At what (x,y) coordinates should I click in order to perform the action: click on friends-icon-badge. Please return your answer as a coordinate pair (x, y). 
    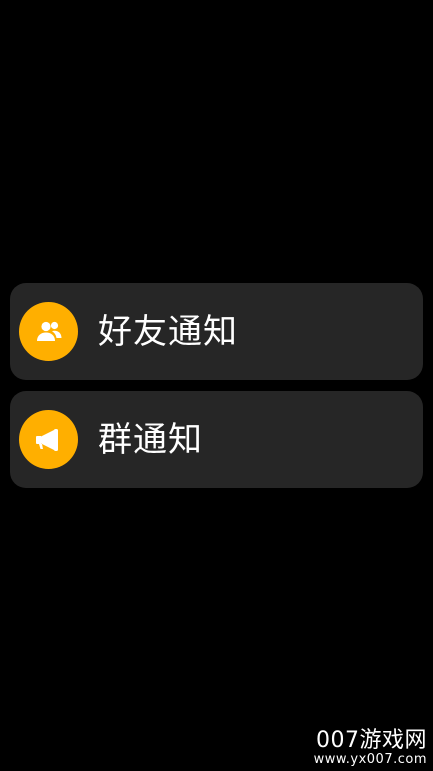
    Looking at the image, I should click on (48, 331).